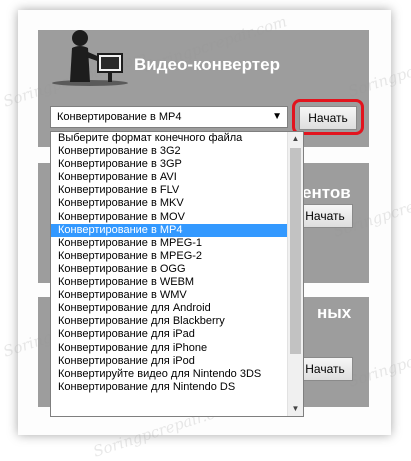  Describe the element at coordinates (169, 361) in the screenshot. I see `format-option: Конвертирование для iPod` at that location.